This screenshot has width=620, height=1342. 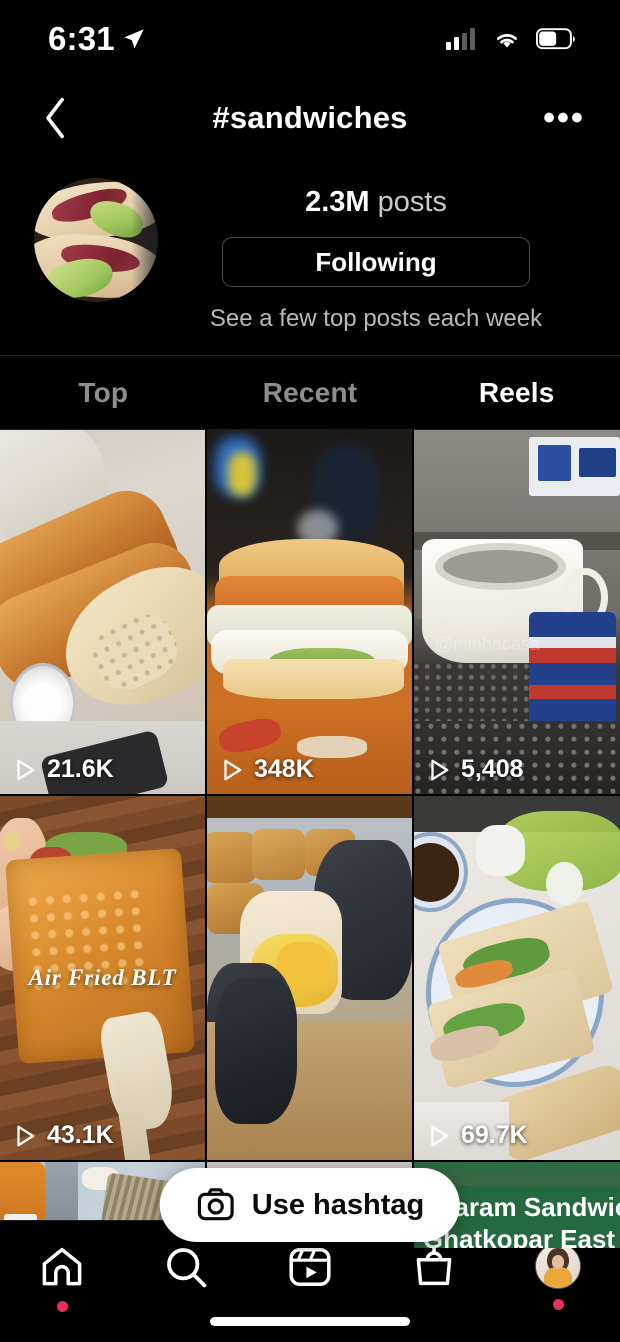 What do you see at coordinates (215, 1204) in the screenshot?
I see `camera-icon` at bounding box center [215, 1204].